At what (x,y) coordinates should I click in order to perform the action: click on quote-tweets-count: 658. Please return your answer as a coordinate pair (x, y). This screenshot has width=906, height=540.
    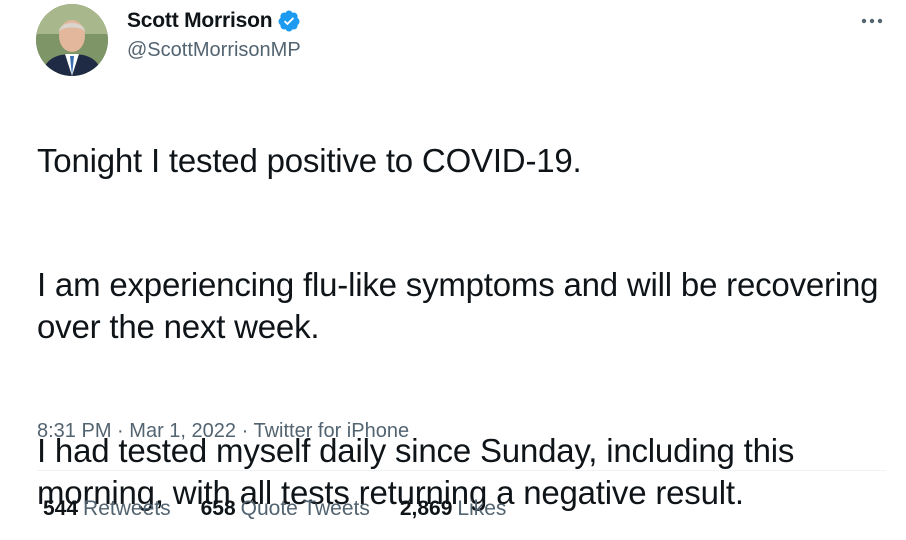
    Looking at the image, I should click on (218, 508).